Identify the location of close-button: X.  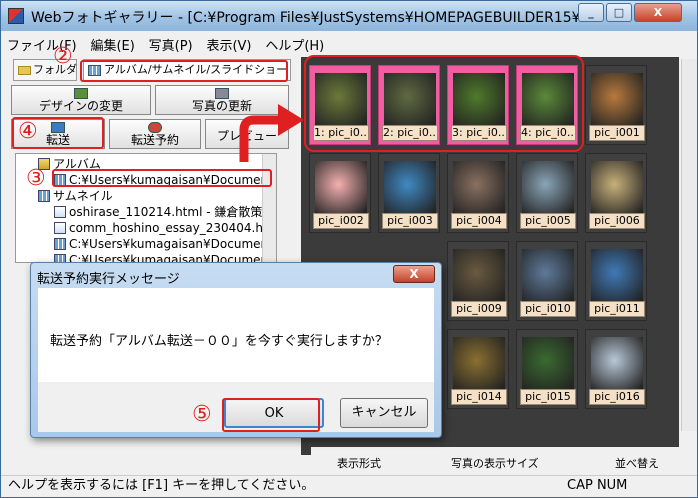
(658, 12).